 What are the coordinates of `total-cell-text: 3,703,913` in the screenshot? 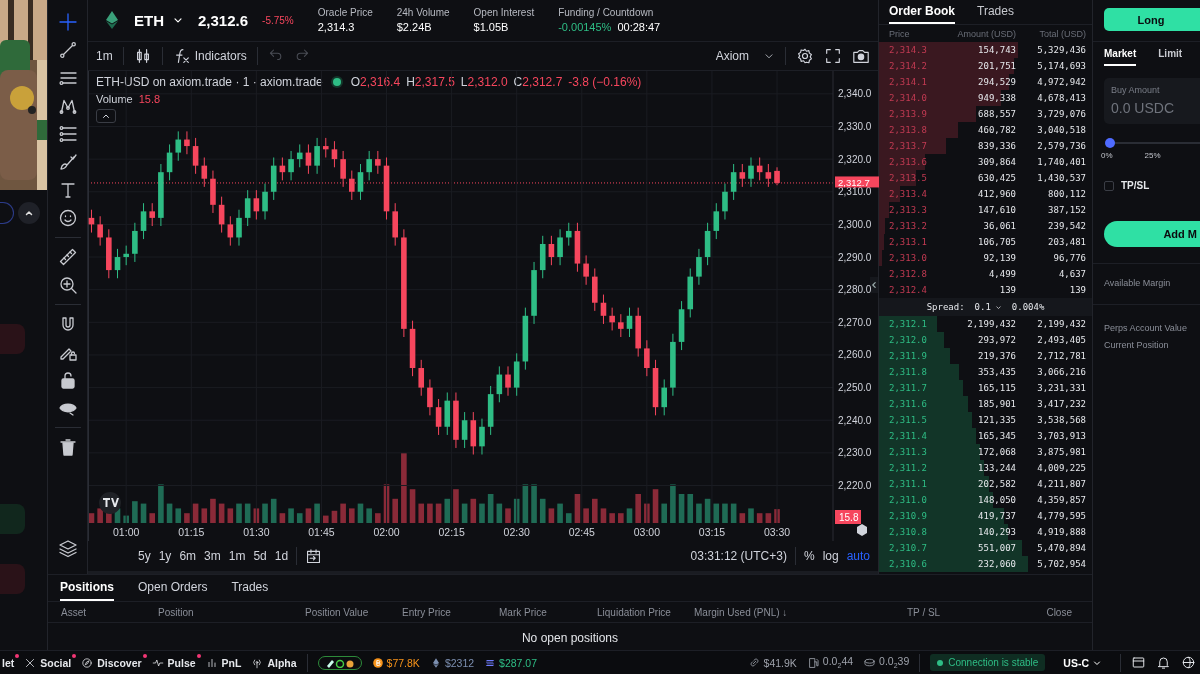 It's located at (1061, 436).